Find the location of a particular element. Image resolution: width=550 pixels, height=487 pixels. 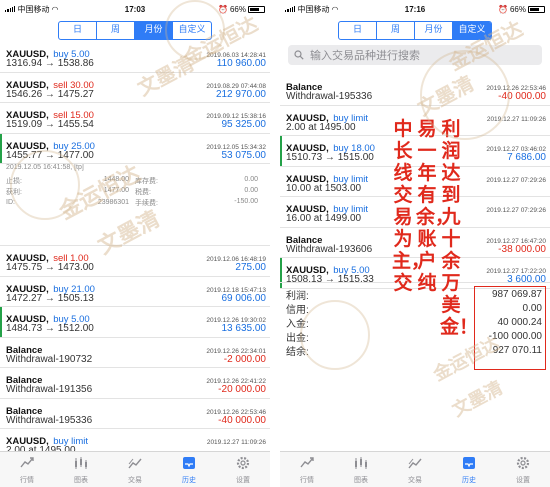

status-time: 17:03 is located at coordinates (135, 9).